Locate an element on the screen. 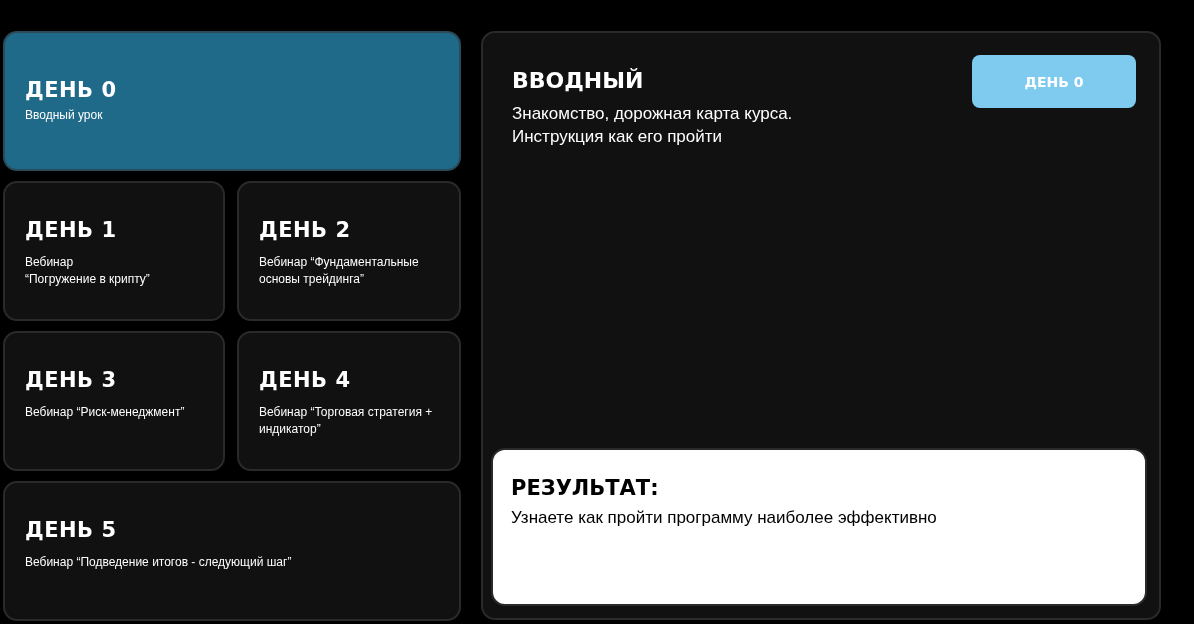 This screenshot has width=1194, height=624. day-card: ДЕНЬ 4 Вебинар “Торговая стратегия + индикатор” is located at coordinates (349, 401).